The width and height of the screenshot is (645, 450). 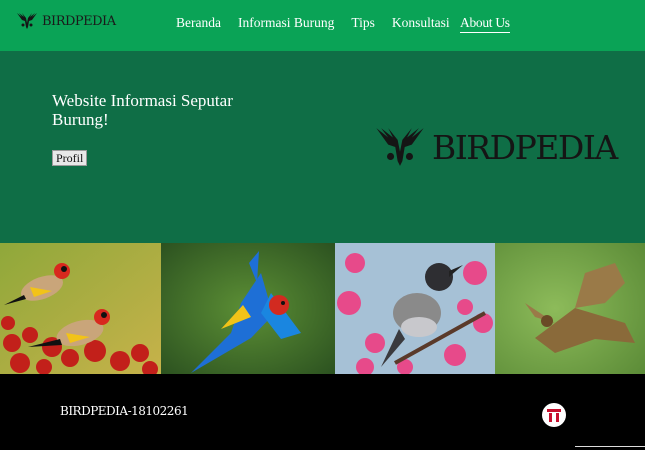 What do you see at coordinates (485, 24) in the screenshot?
I see `nav-link-about-us: About Us` at bounding box center [485, 24].